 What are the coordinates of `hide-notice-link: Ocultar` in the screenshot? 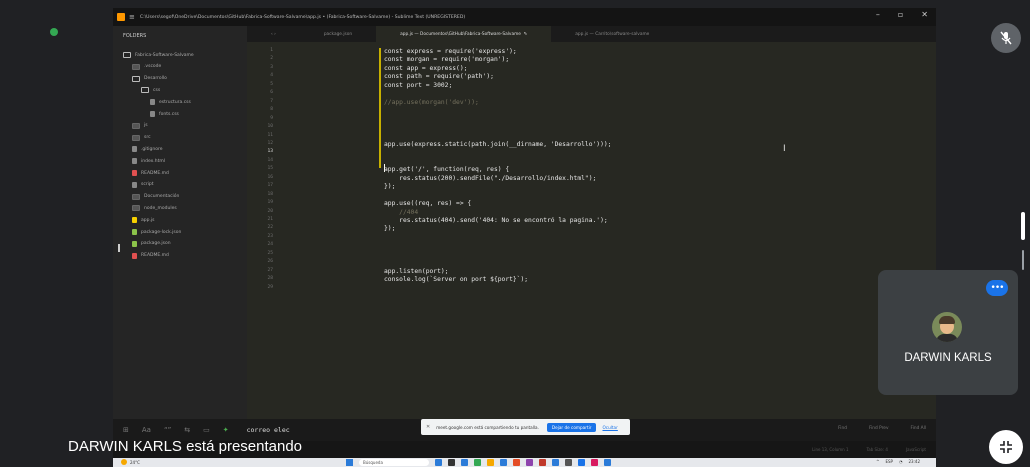 It's located at (609, 427).